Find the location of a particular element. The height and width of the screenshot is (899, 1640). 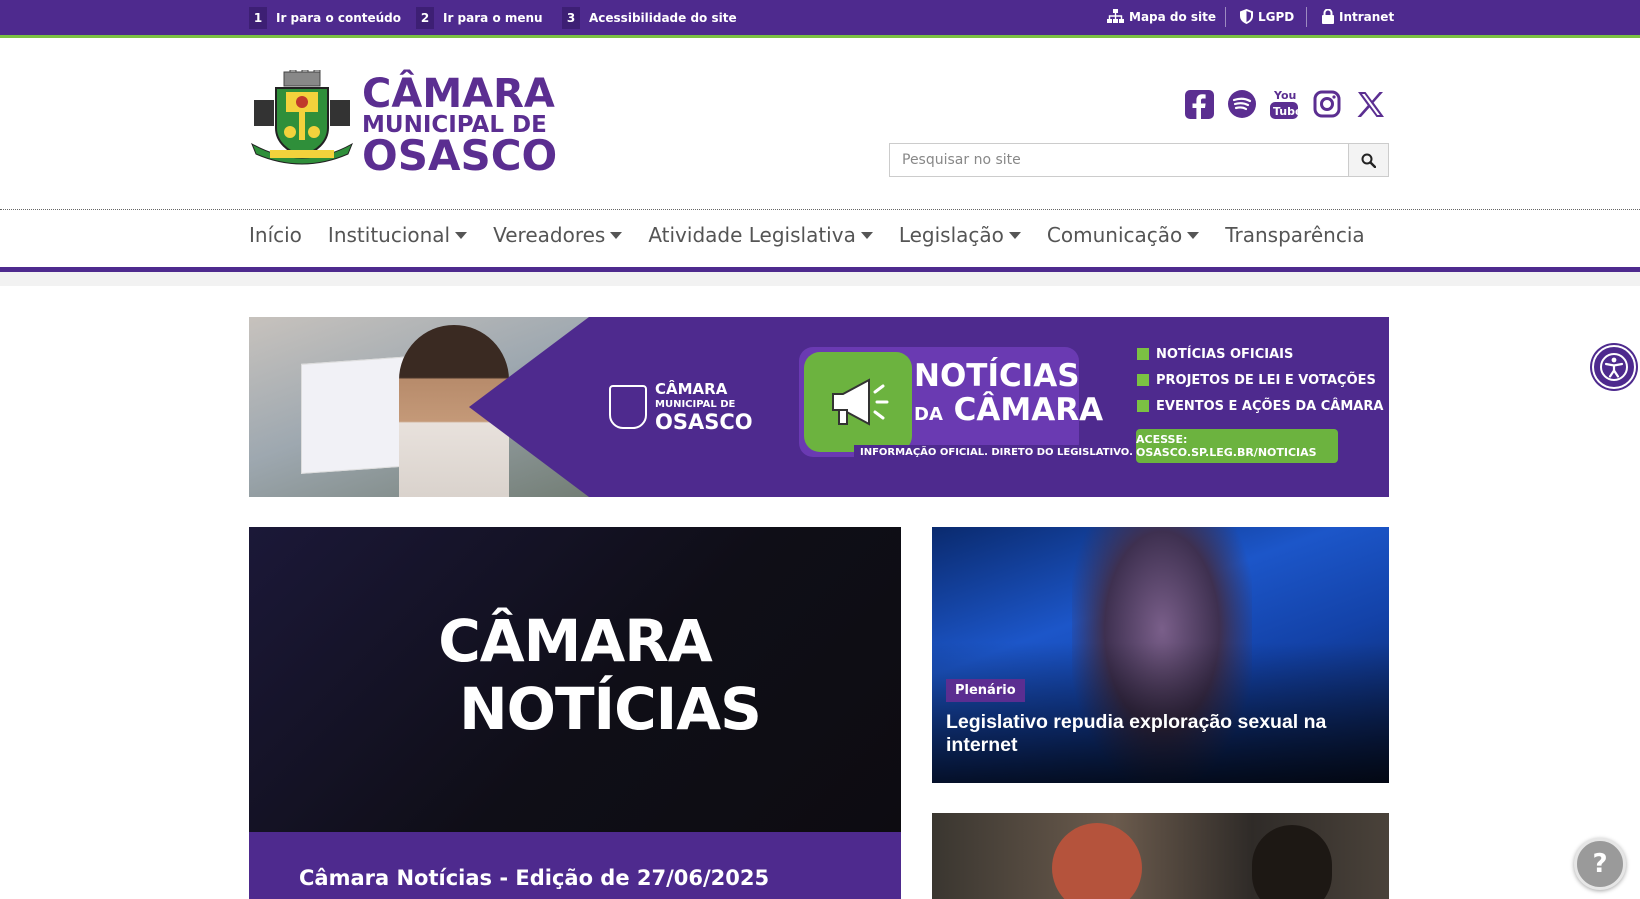

facebook-icon is located at coordinates (1199, 104).